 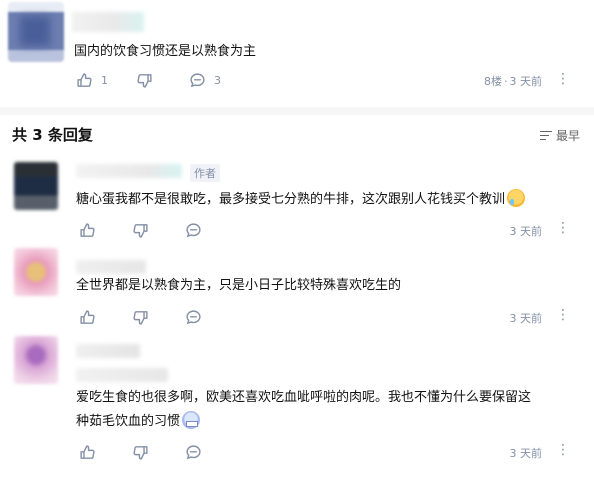 I want to click on grimacing-face-emoji, so click(x=191, y=420).